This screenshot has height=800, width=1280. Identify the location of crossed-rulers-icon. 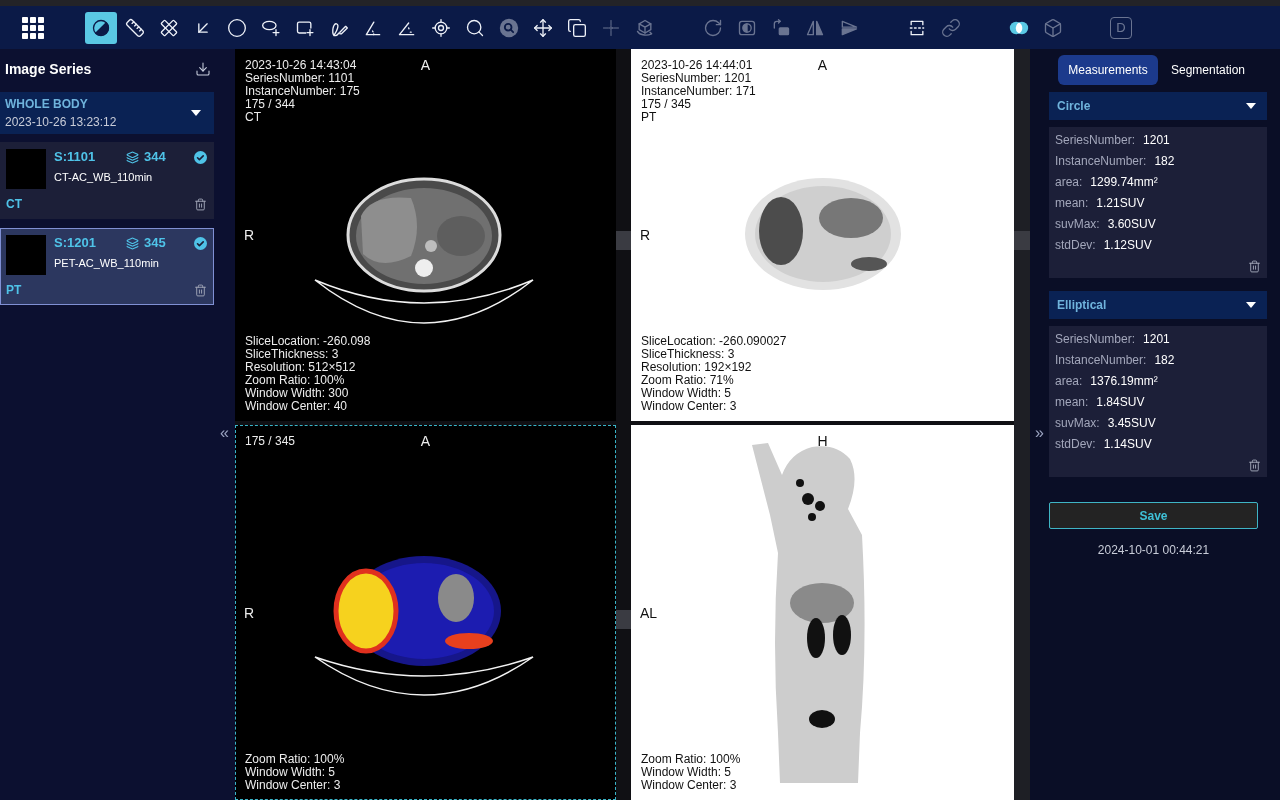
(169, 27).